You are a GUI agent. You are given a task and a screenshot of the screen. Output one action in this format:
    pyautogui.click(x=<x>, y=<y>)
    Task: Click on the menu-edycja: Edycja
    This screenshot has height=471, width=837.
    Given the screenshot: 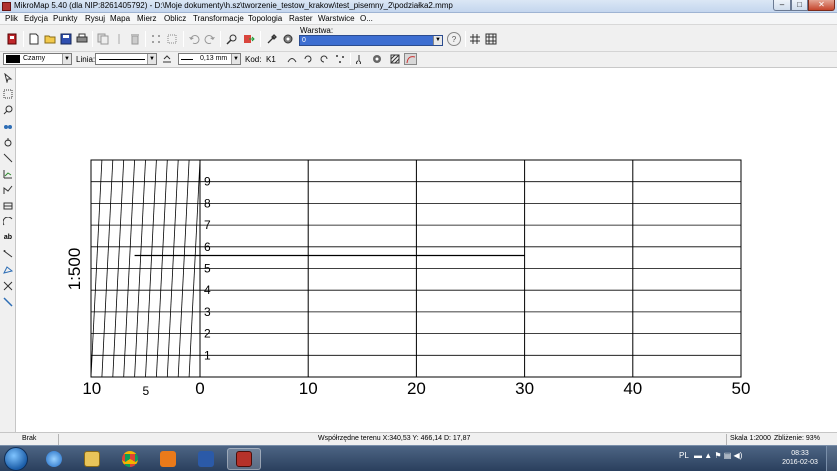 What is the action you would take?
    pyautogui.click(x=36, y=18)
    